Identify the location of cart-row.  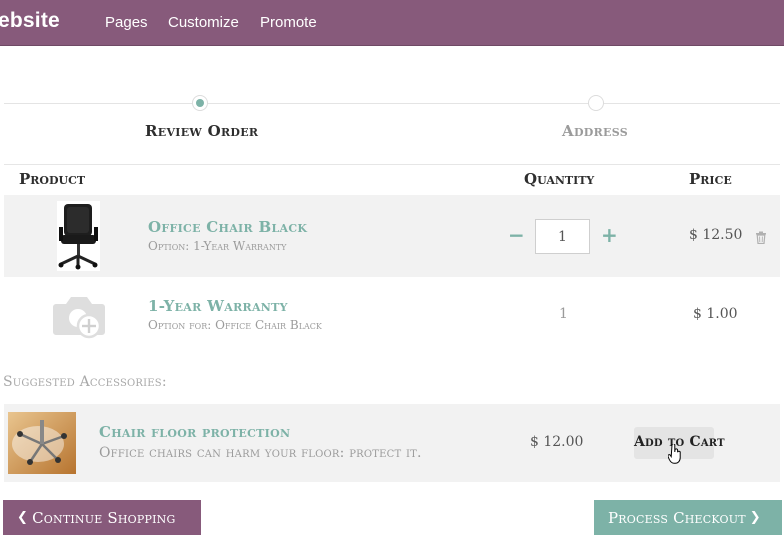
(392, 236).